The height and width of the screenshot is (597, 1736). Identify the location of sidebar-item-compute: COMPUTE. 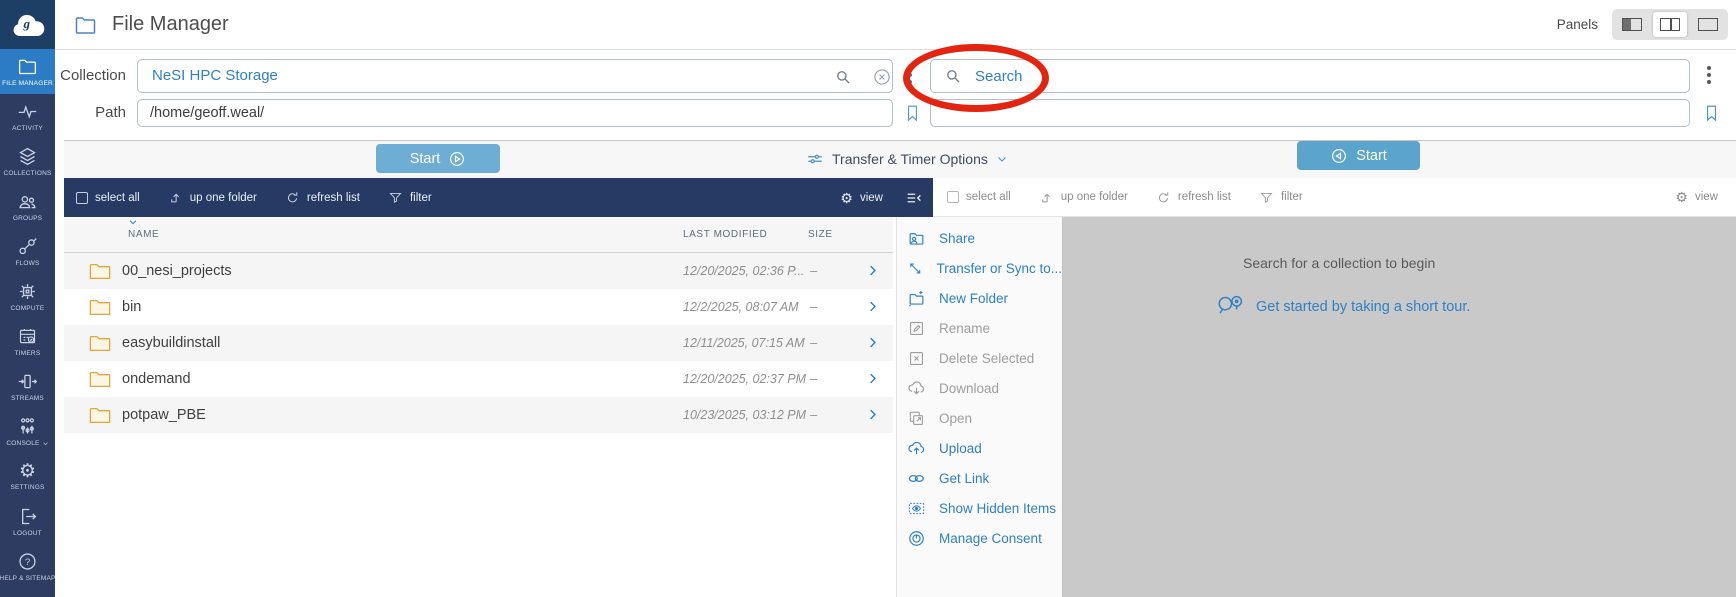
(27, 296).